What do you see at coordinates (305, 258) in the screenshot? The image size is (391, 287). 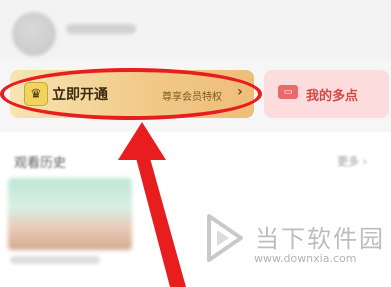 I see `watermark-url: www.downxia.com` at bounding box center [305, 258].